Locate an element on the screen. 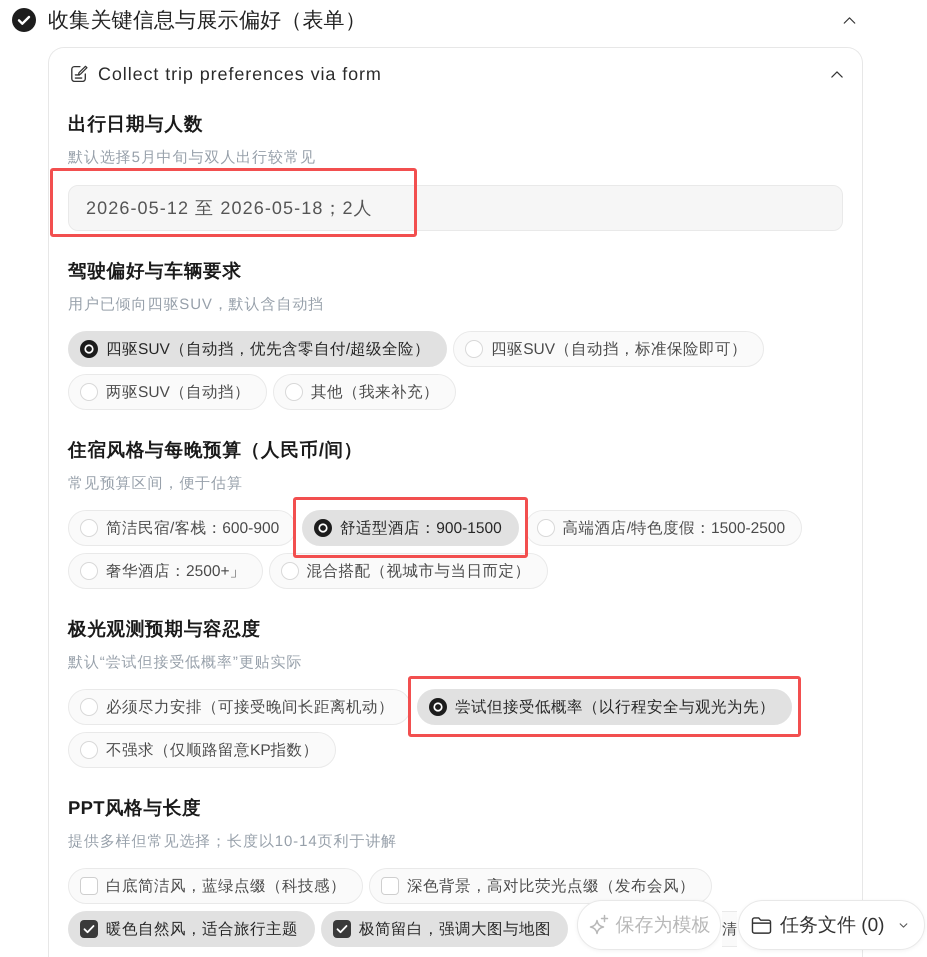 This screenshot has width=927, height=957. section-hint: 默认选择5月中旬与双人出行较常见 is located at coordinates (192, 158).